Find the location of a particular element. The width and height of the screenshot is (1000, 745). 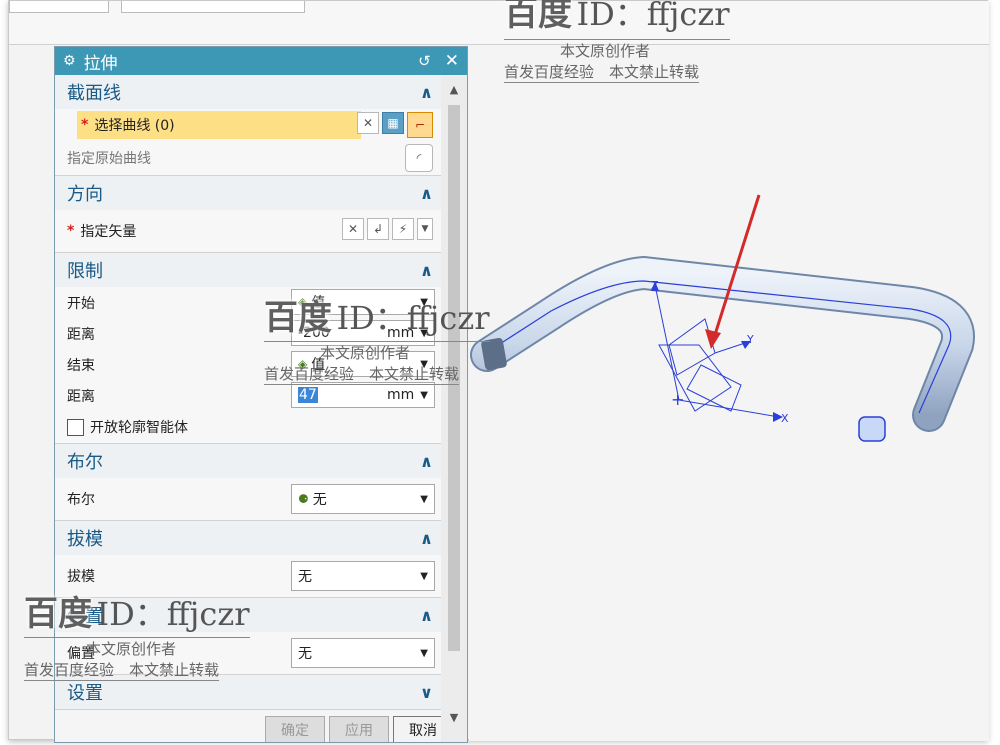

specify-origin-curve-label: 指定原始曲线 is located at coordinates (109, 159).